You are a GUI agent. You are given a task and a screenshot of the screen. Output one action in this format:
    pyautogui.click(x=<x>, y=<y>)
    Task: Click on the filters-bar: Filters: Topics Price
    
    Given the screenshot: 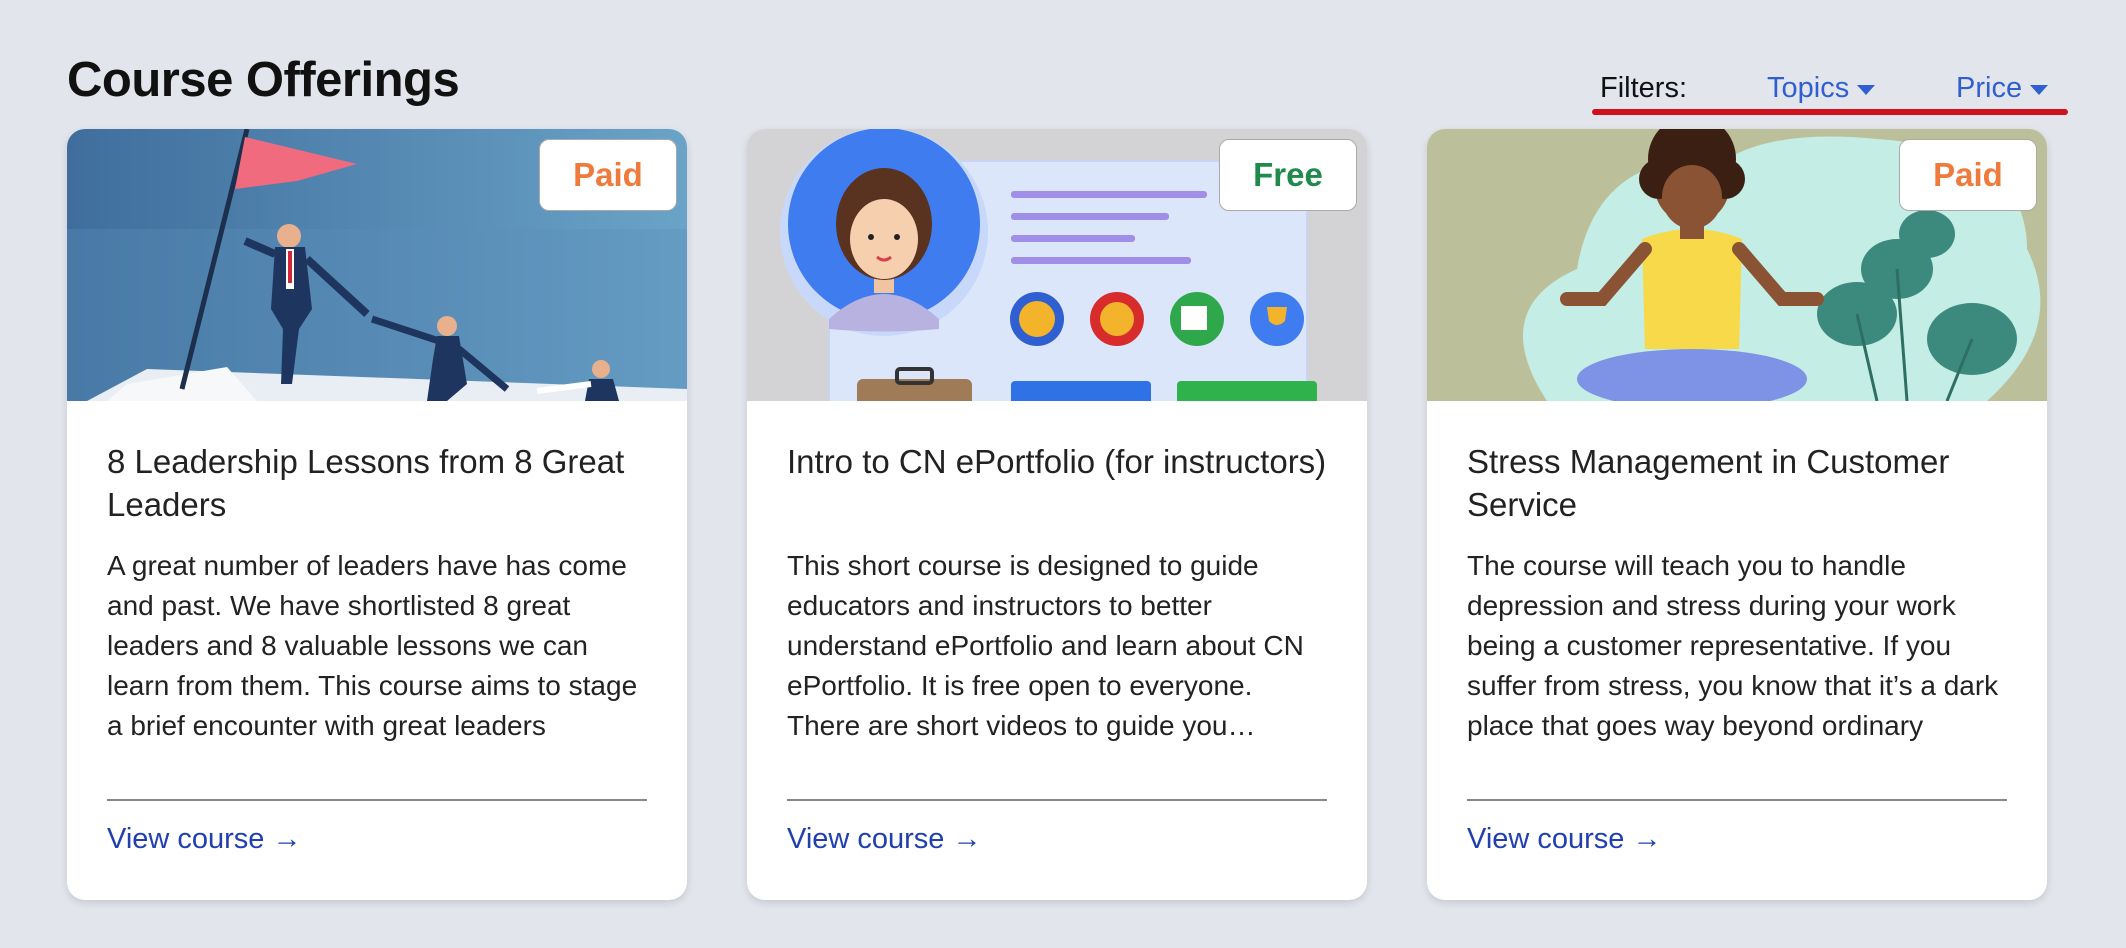 What is the action you would take?
    pyautogui.click(x=1828, y=89)
    